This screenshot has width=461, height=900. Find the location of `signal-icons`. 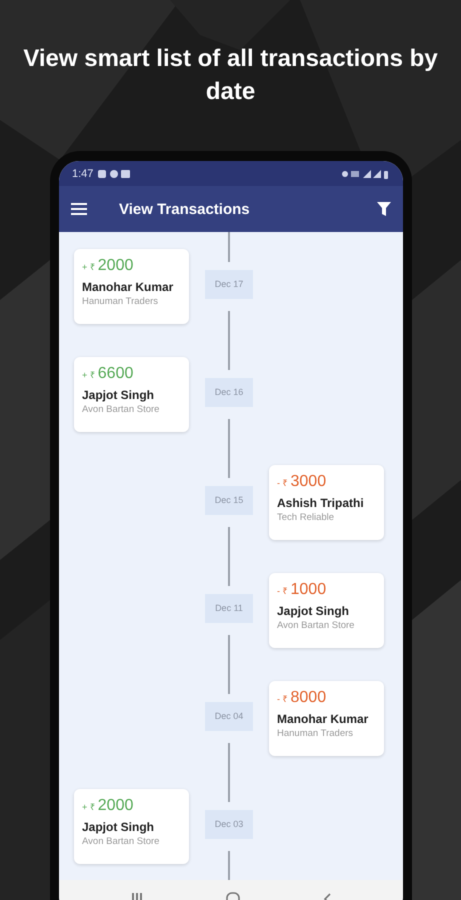

signal-icons is located at coordinates (365, 173).